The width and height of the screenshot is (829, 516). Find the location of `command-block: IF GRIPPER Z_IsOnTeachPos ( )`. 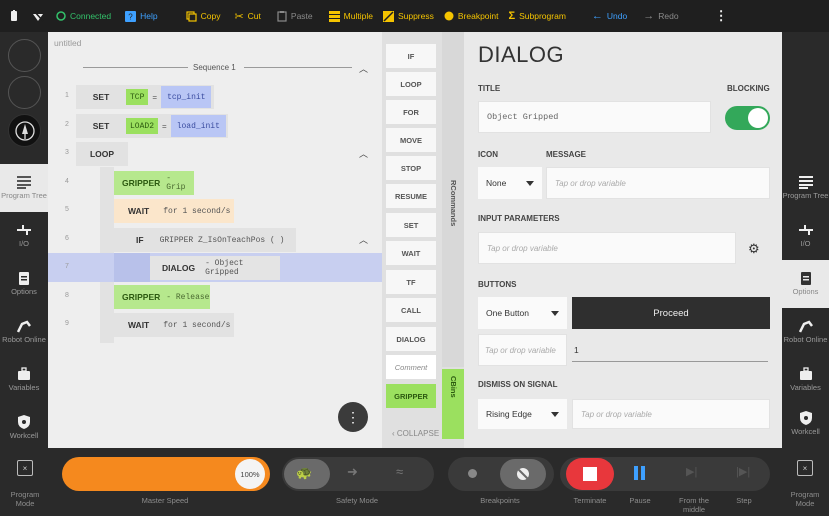

command-block: IF GRIPPER Z_IsOnTeachPos ( ) is located at coordinates (205, 240).